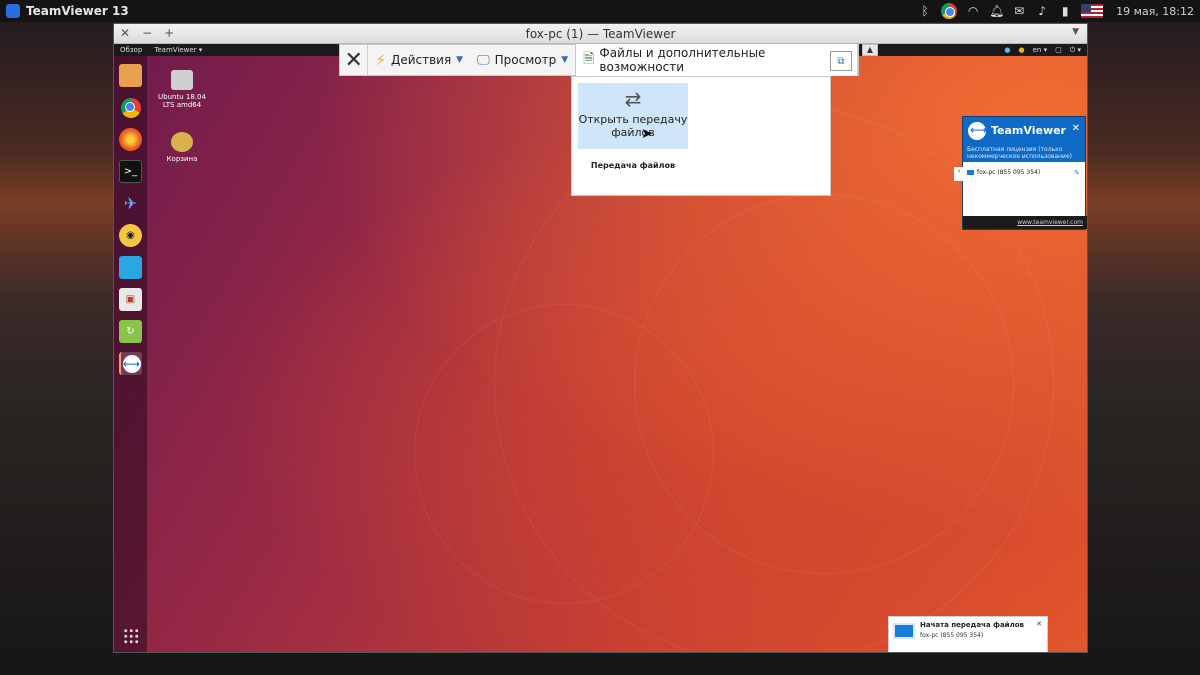 The height and width of the screenshot is (675, 1200). Describe the element at coordinates (589, 59) in the screenshot. I see `file-plus-icon: 🗎` at that location.